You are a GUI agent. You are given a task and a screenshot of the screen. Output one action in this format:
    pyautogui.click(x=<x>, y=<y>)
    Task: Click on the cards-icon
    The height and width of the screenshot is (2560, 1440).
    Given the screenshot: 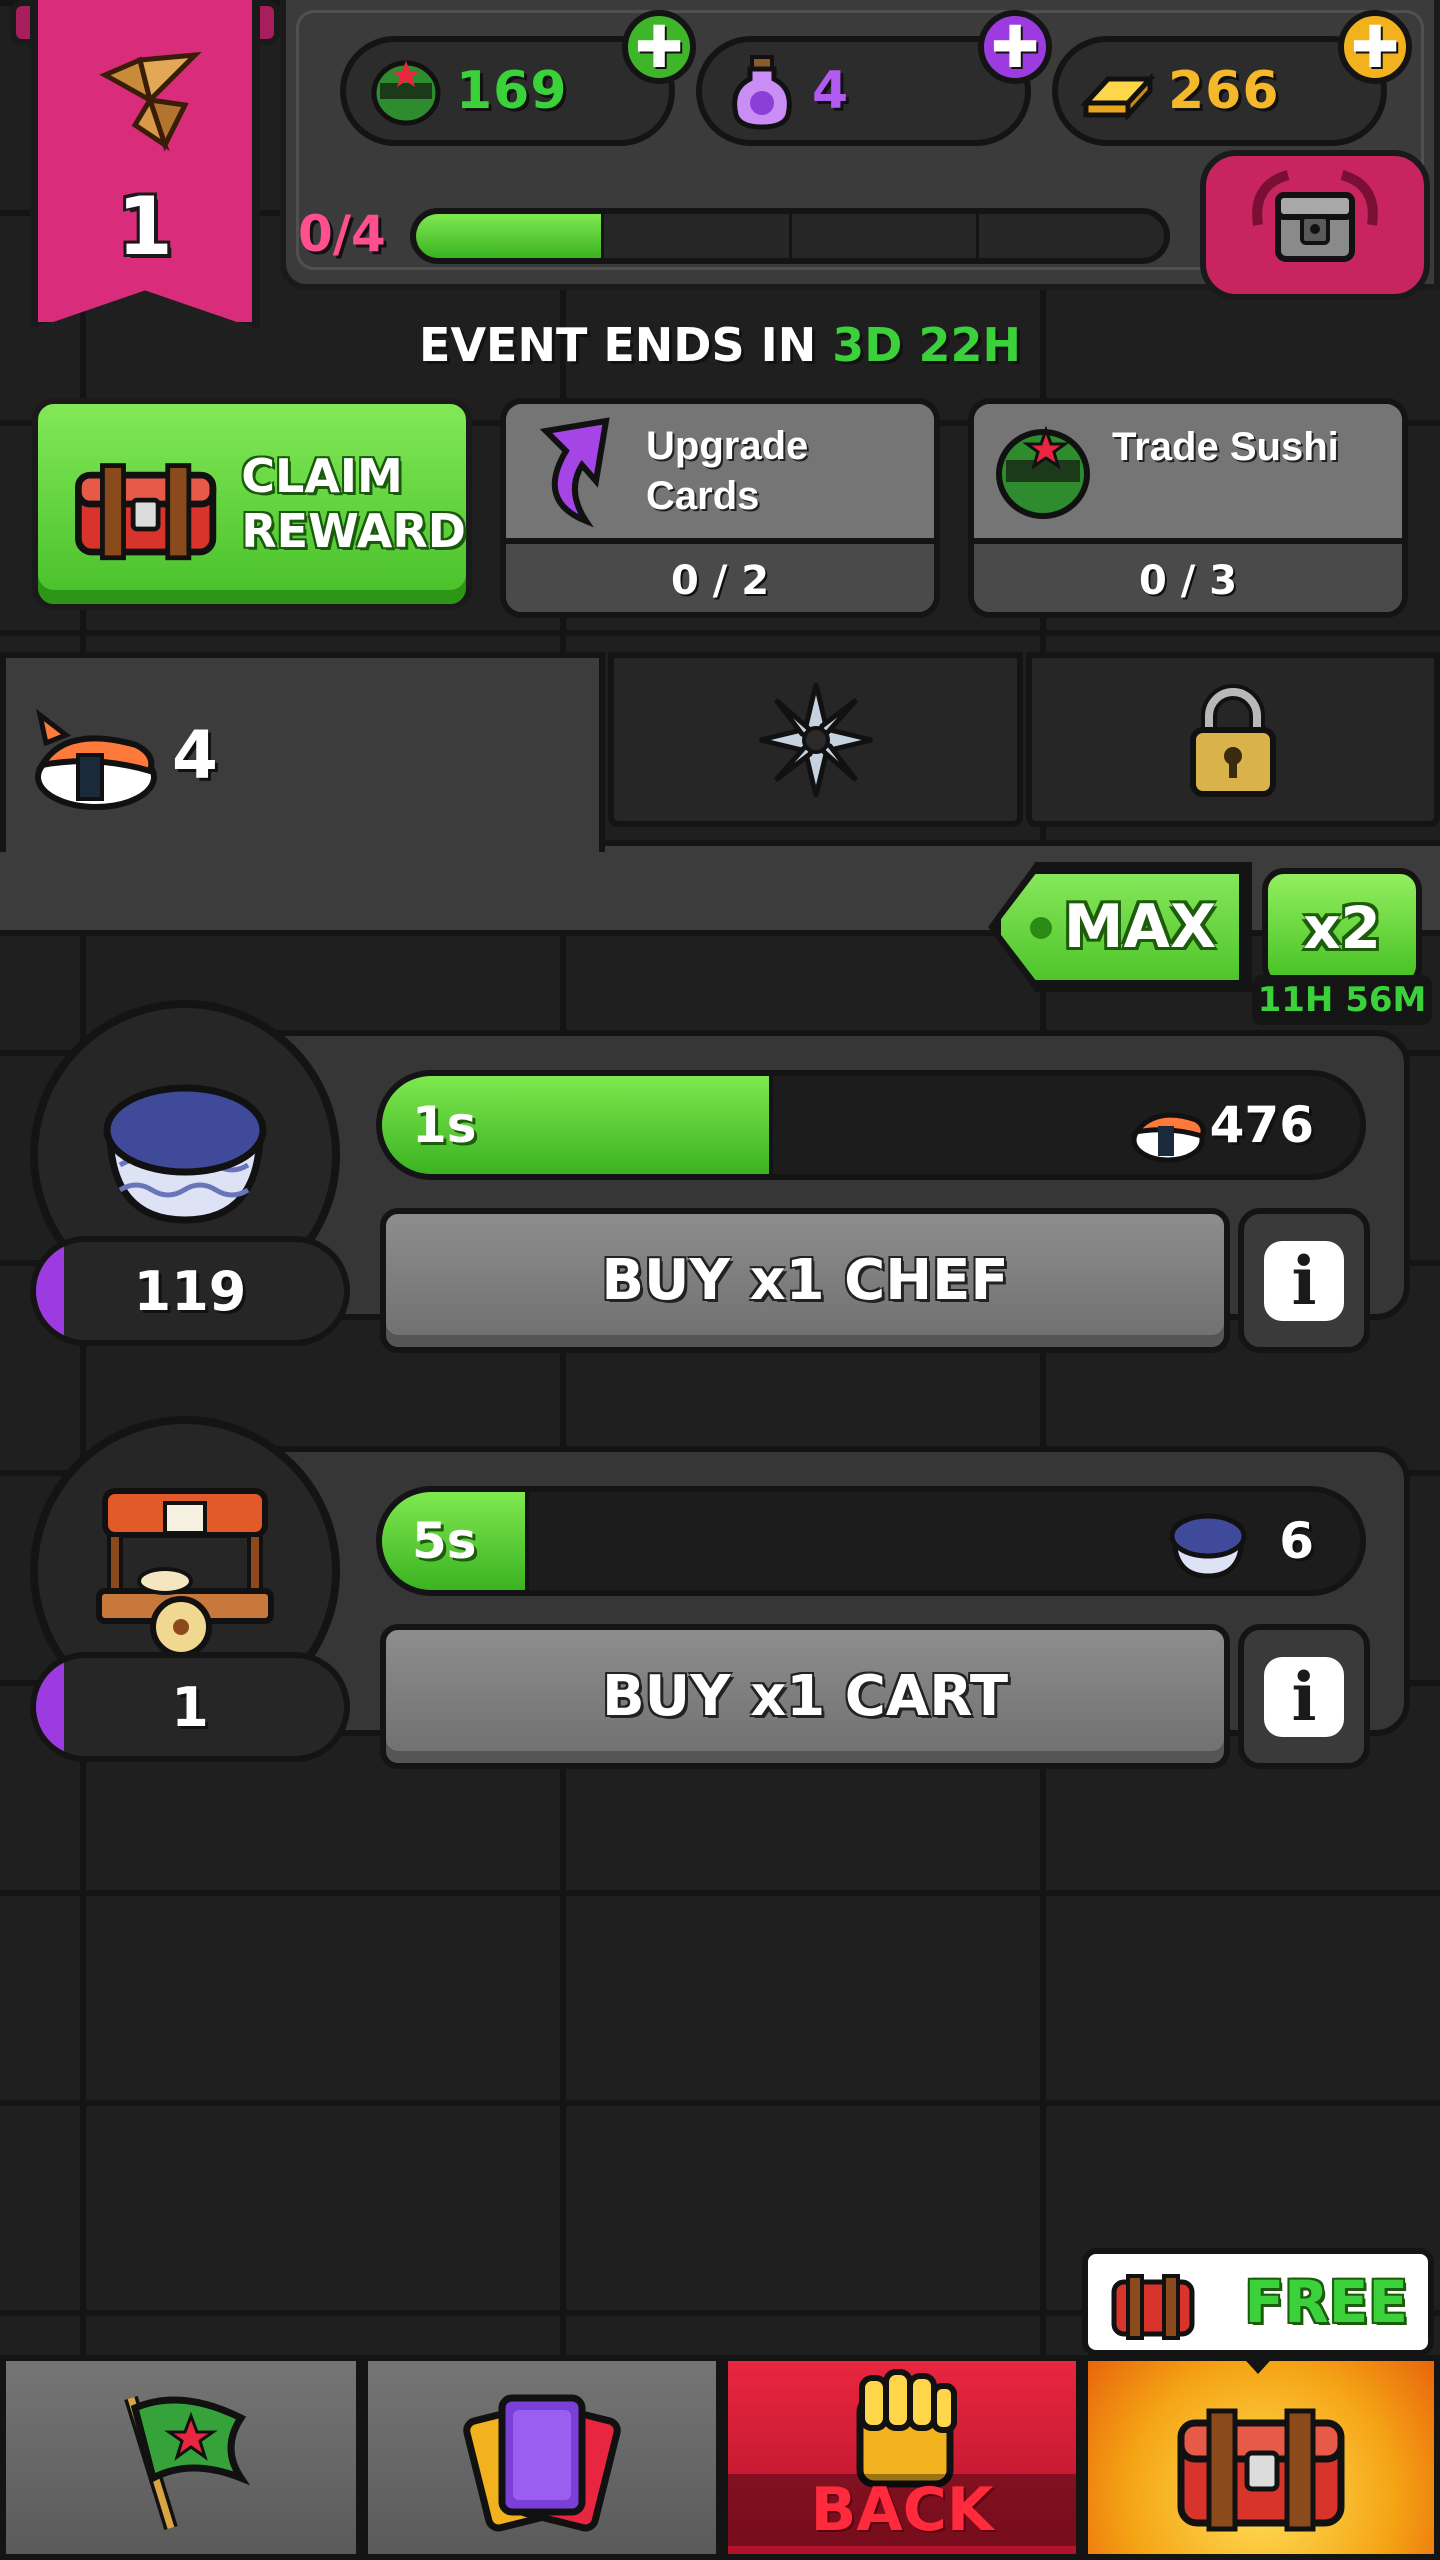 What is the action you would take?
    pyautogui.click(x=542, y=2462)
    